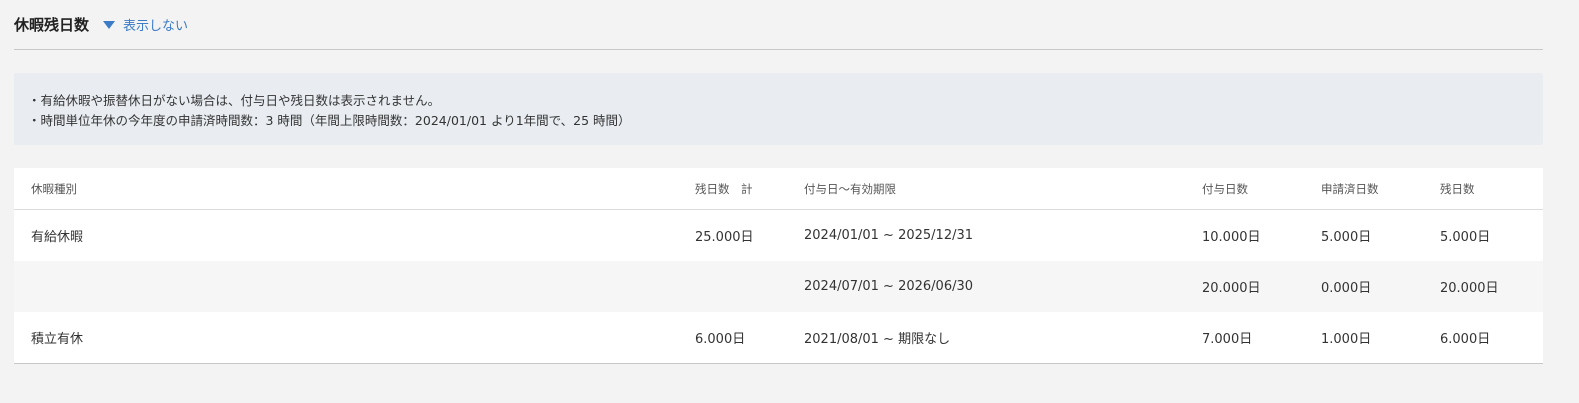 The image size is (1579, 403). I want to click on cell-remaining-days: 6.000日, so click(1465, 339).